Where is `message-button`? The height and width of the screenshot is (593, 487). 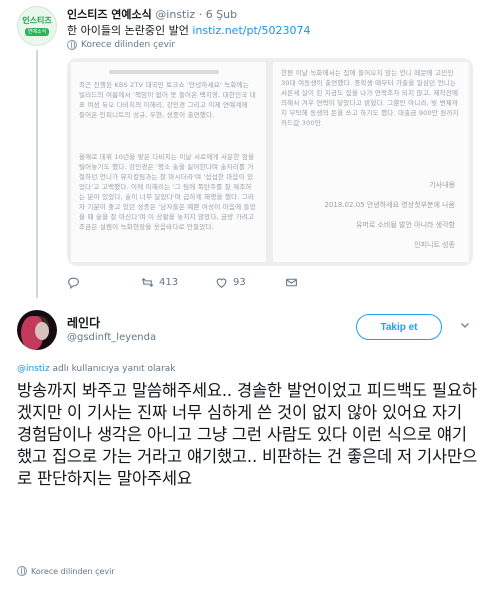
message-button is located at coordinates (291, 282).